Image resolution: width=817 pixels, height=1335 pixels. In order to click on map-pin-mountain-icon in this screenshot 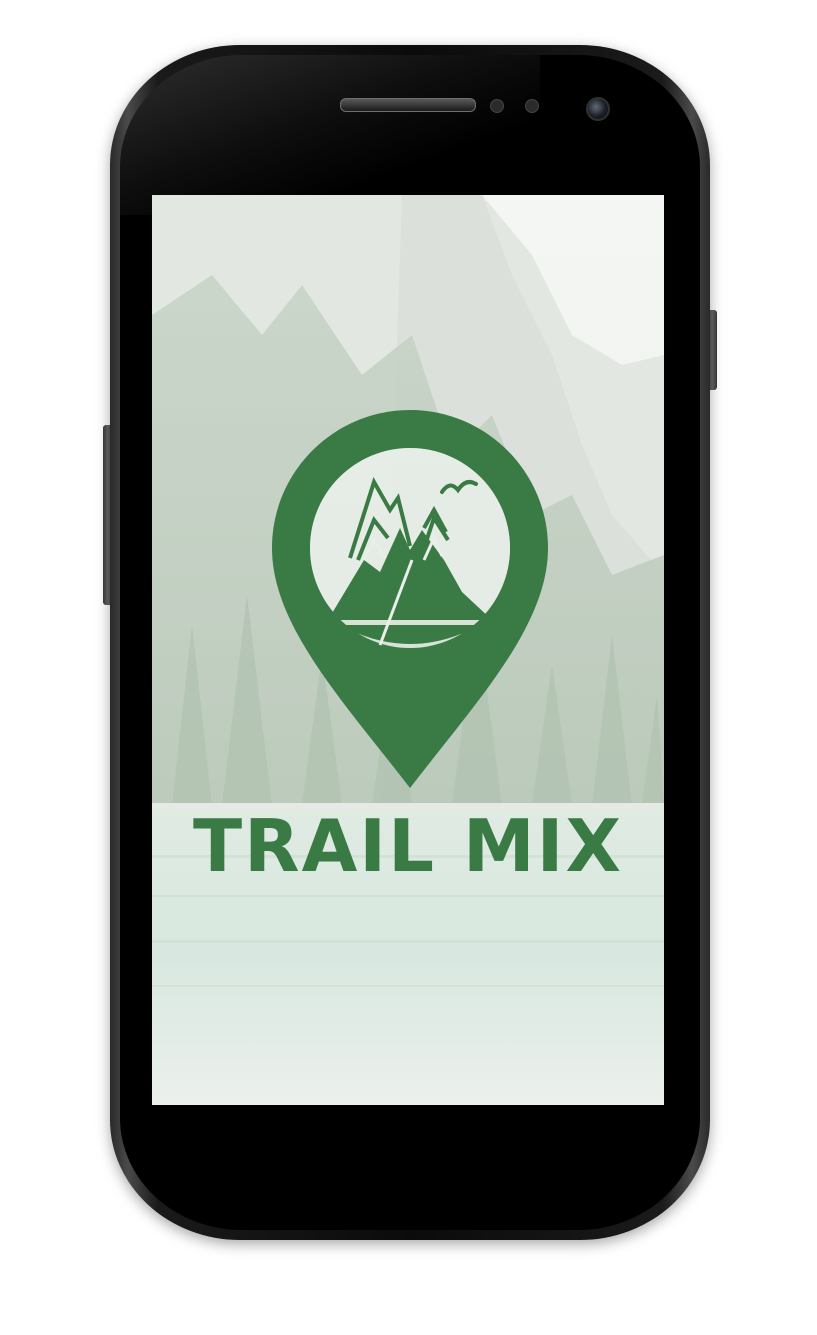, I will do `click(410, 599)`.